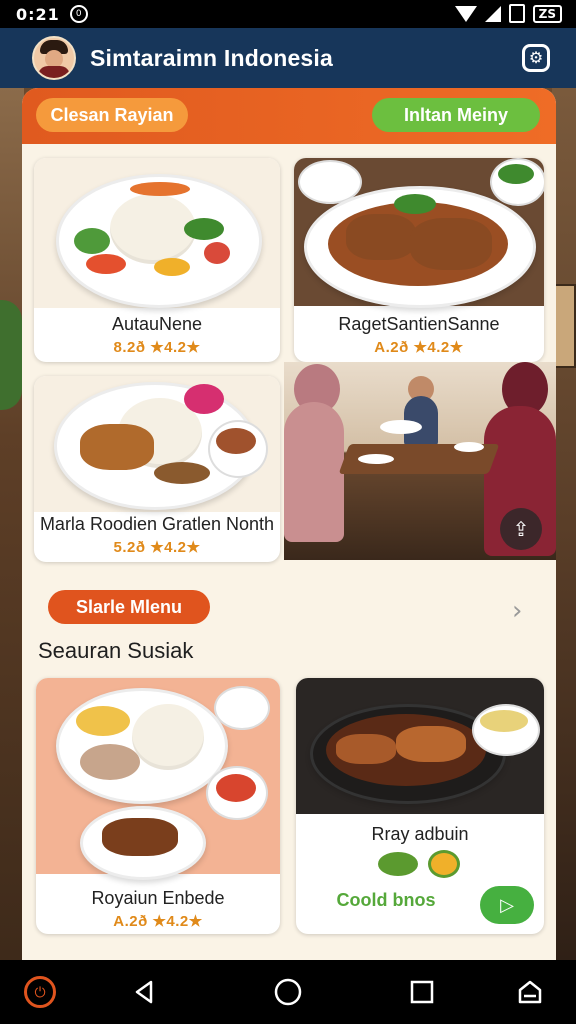 This screenshot has width=576, height=1024. I want to click on back-icon, so click(144, 992).